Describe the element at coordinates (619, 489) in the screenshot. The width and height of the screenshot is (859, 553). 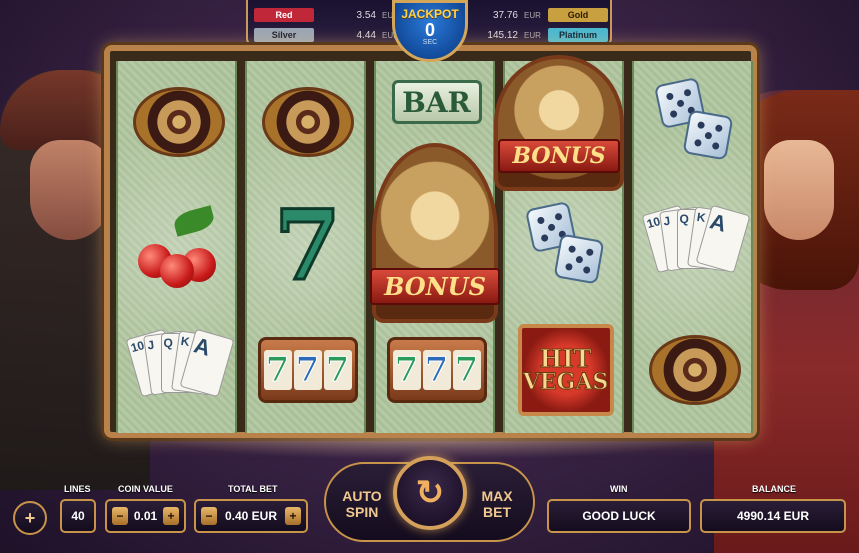
I see `win-label: WIN` at that location.